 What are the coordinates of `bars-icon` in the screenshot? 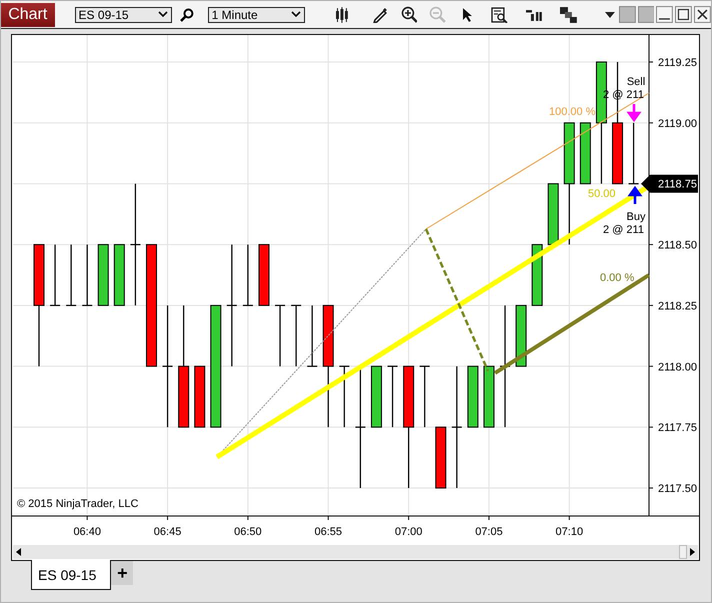 It's located at (534, 14).